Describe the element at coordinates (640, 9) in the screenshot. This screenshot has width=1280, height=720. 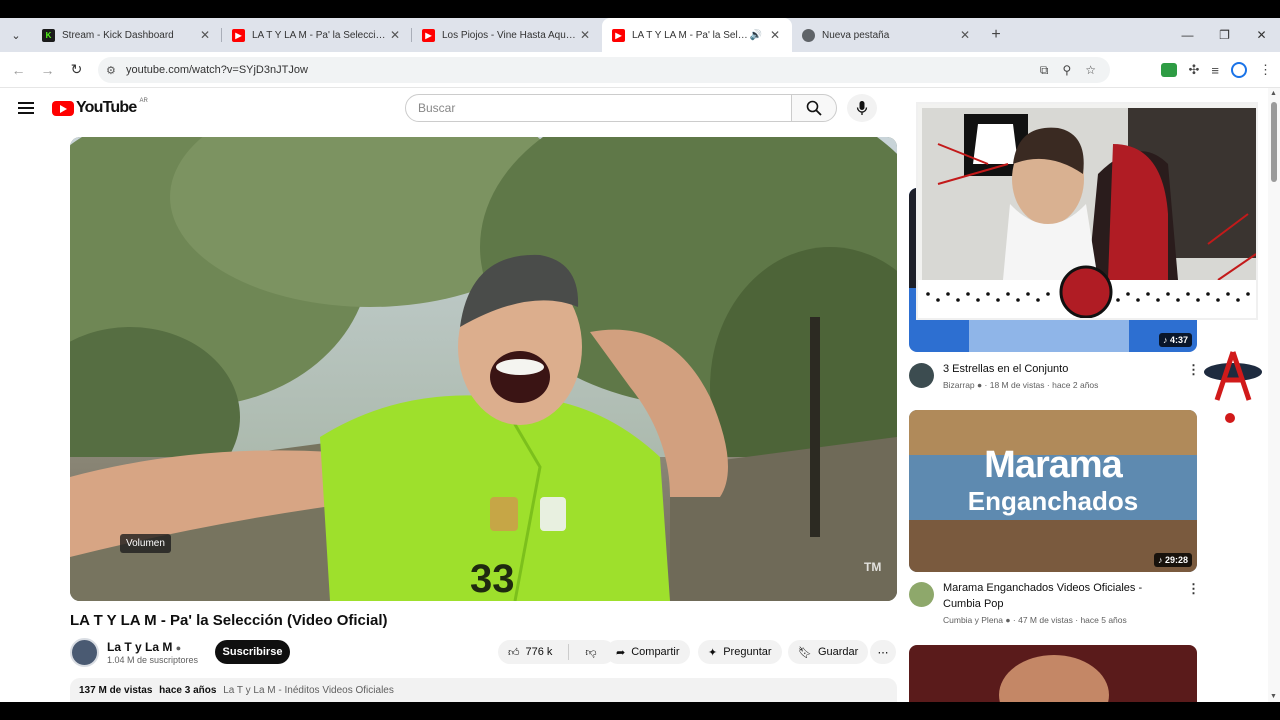
I see `top-letterbox` at that location.